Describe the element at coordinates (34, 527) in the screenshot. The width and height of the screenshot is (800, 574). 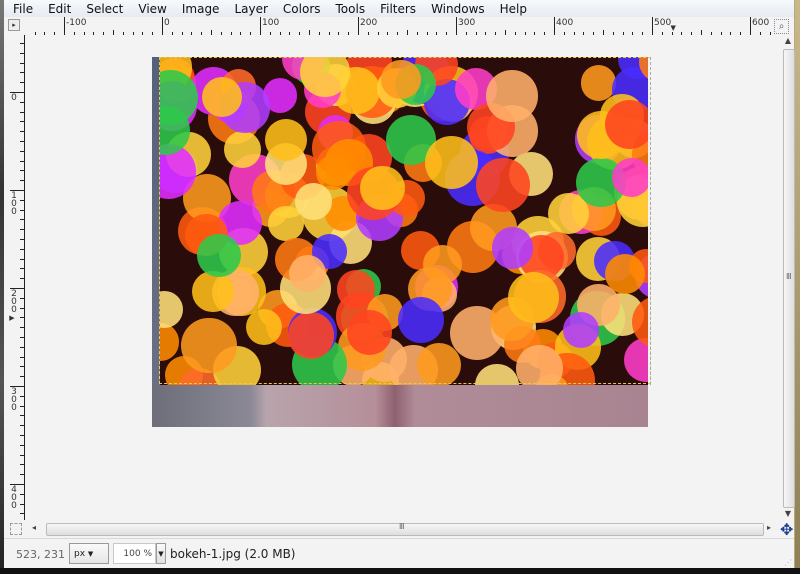
I see `scroll-left-icon: ◂` at that location.